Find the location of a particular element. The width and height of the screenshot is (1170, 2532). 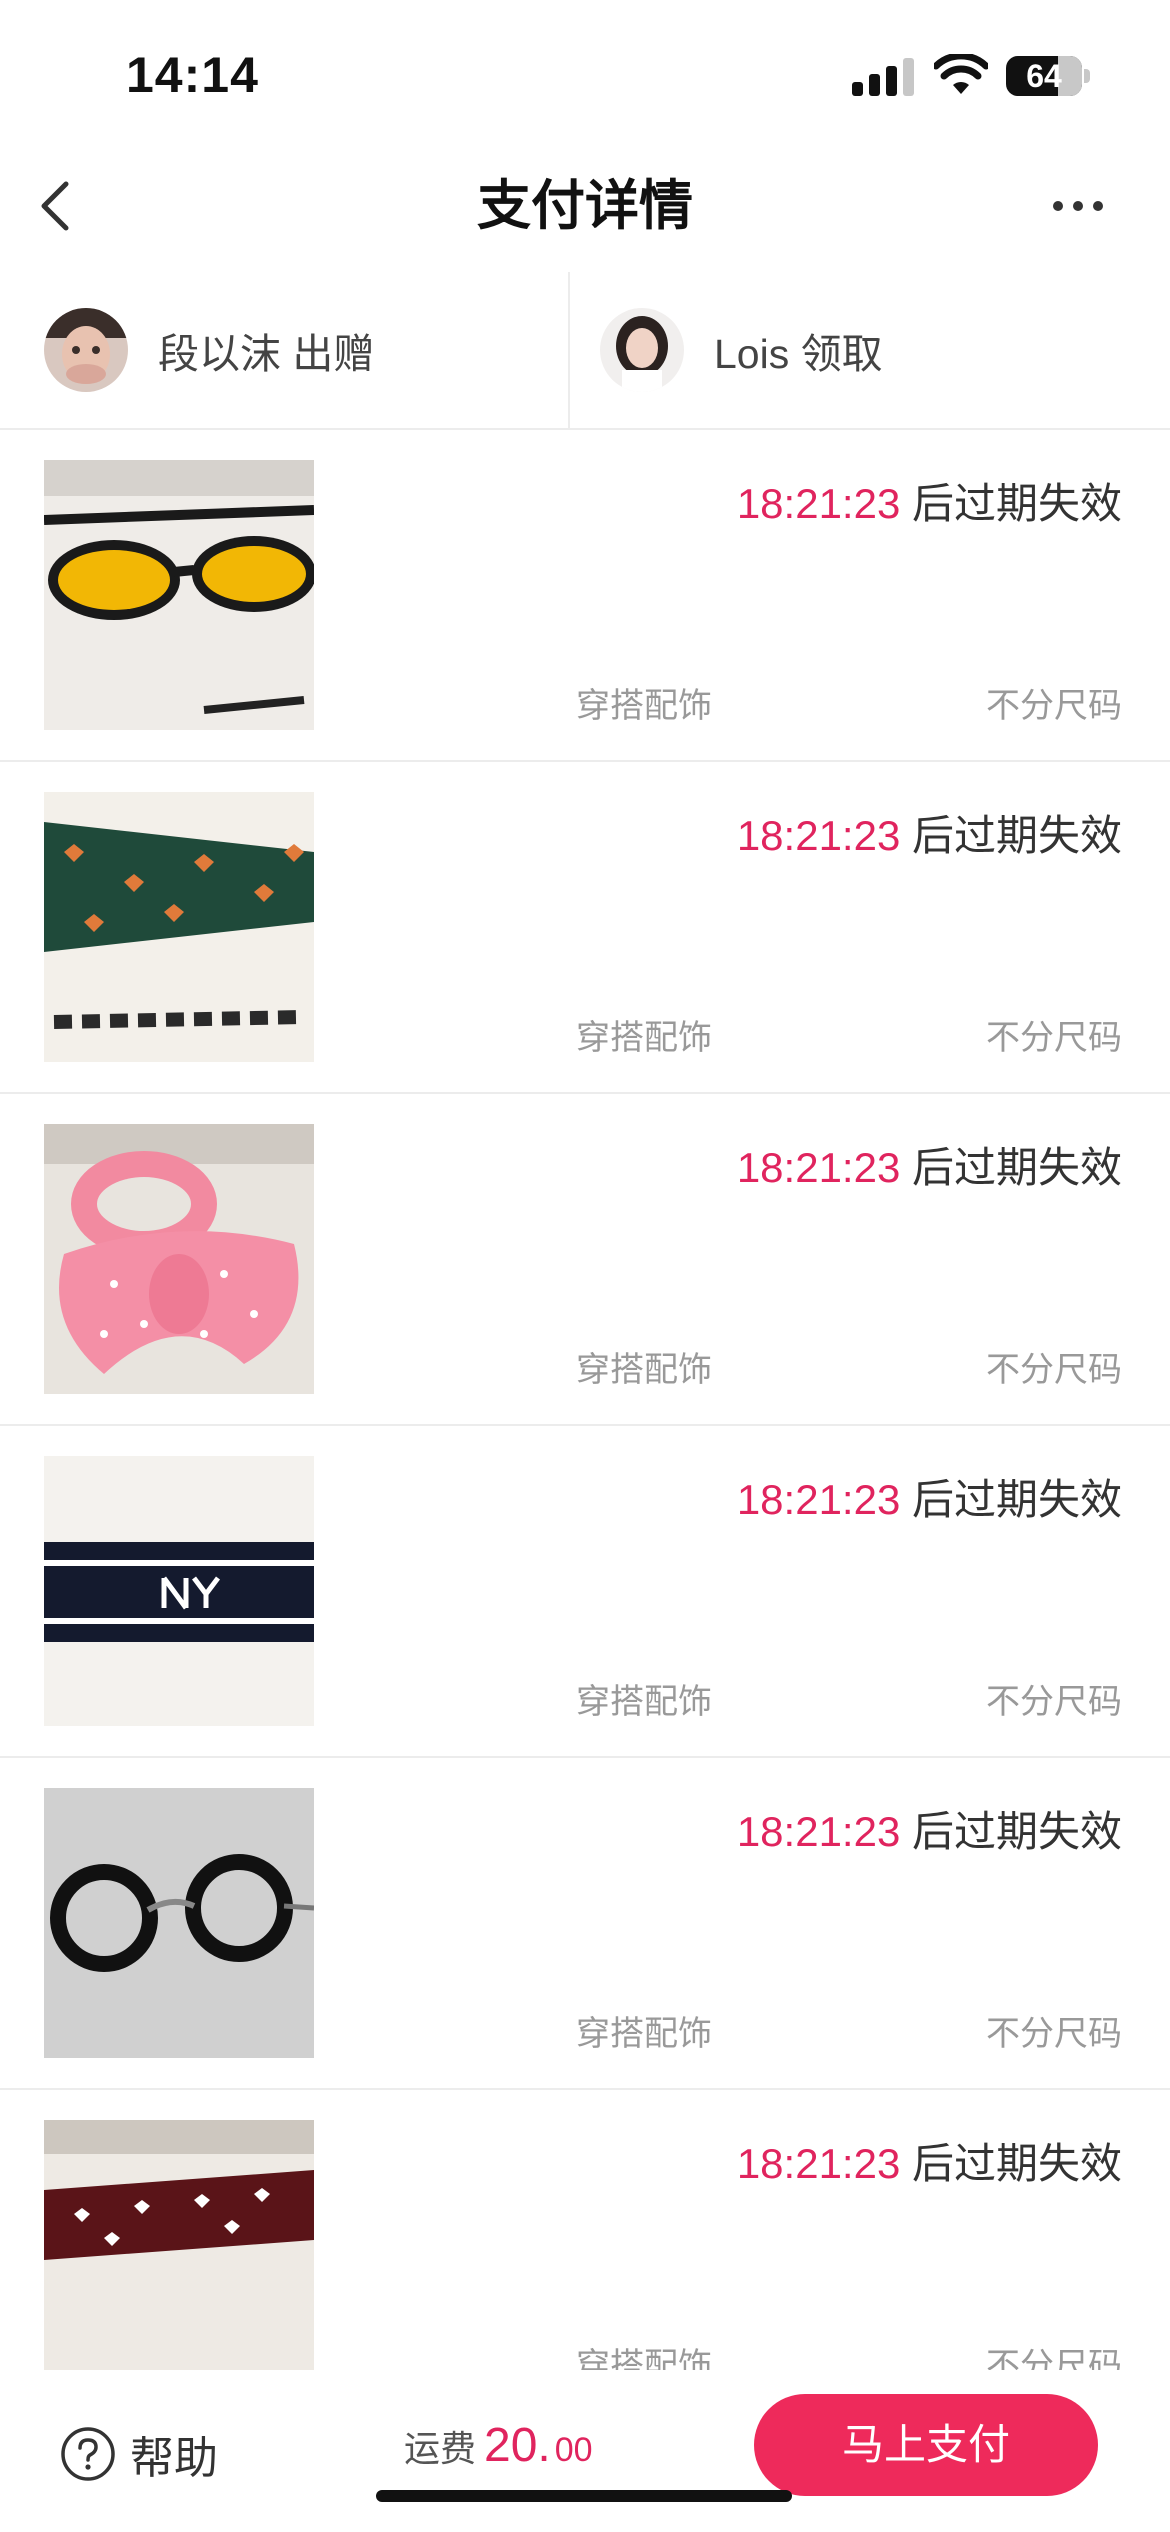

battery-cap is located at coordinates (1087, 76).